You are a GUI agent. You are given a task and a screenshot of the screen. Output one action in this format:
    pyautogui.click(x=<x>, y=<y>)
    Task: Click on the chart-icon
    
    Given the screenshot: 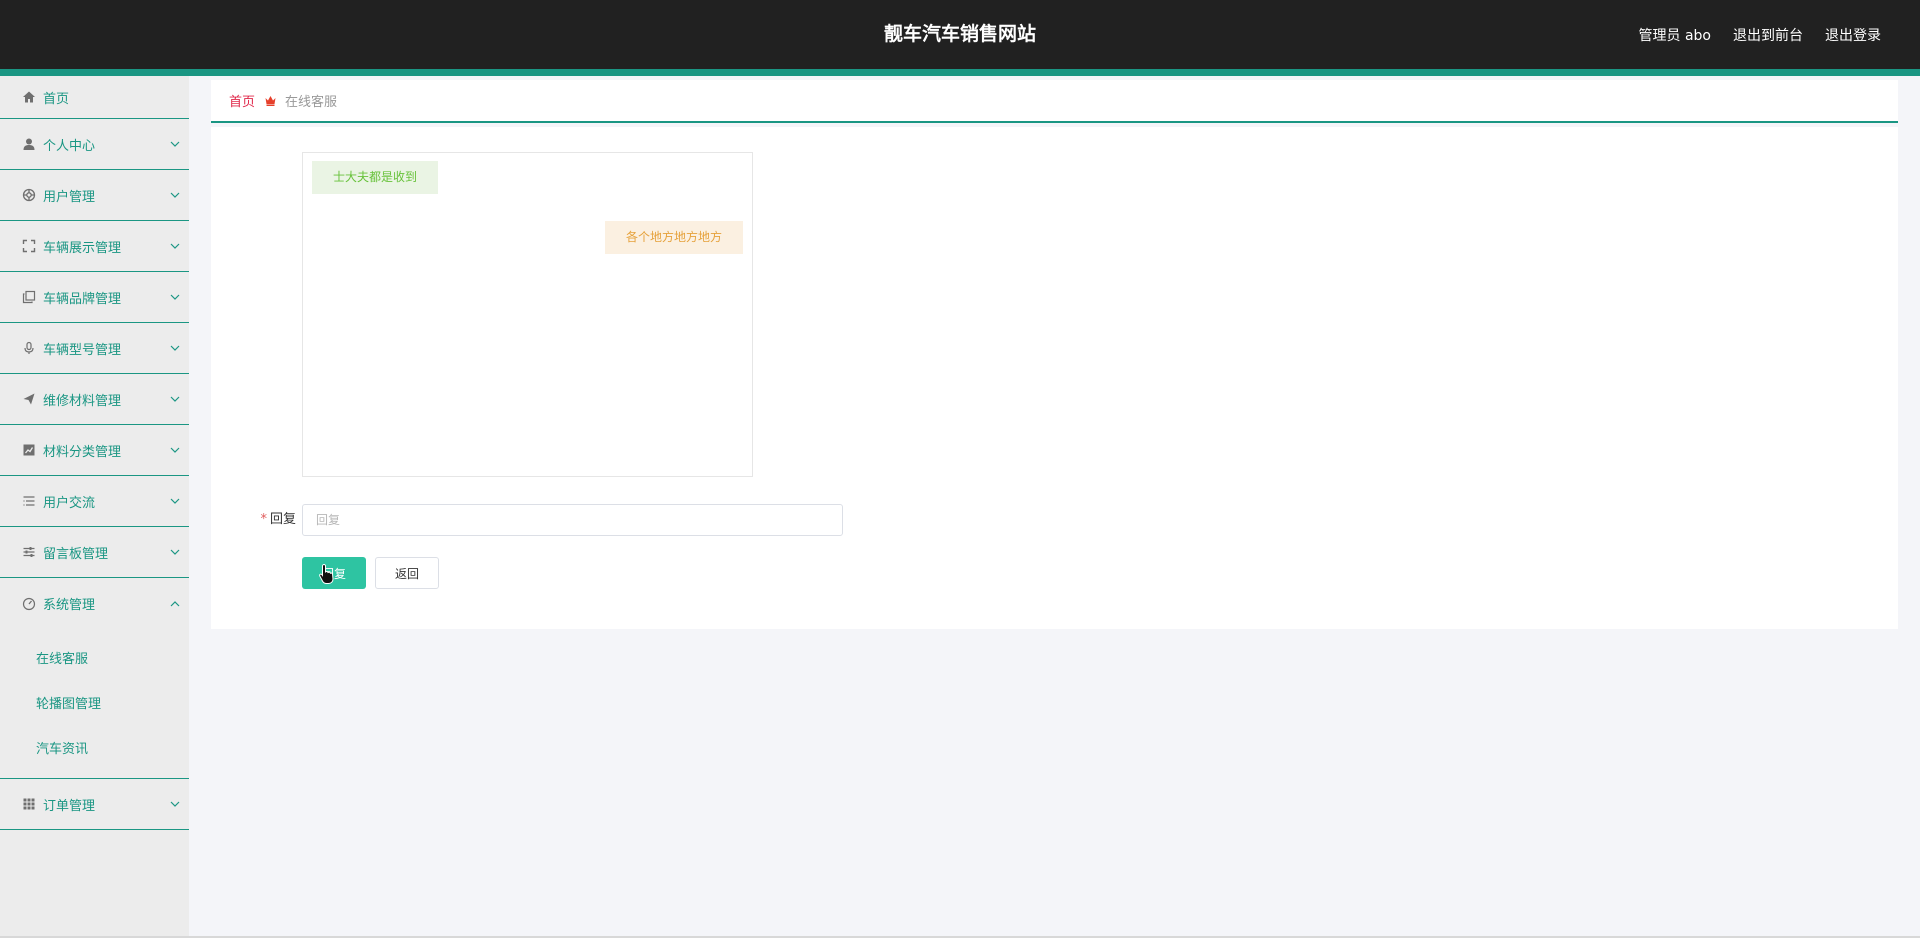 What is the action you would take?
    pyautogui.click(x=29, y=450)
    